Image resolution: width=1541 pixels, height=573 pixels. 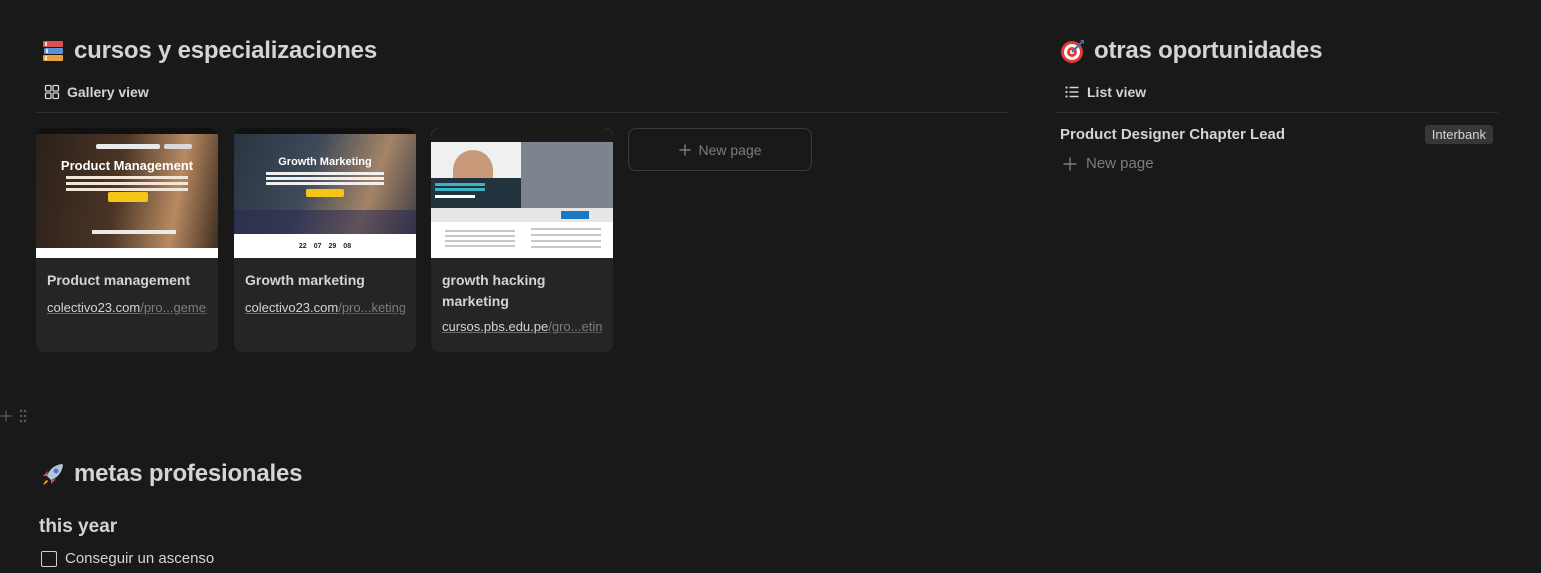 I want to click on gallery-grid-icon, so click(x=52, y=92).